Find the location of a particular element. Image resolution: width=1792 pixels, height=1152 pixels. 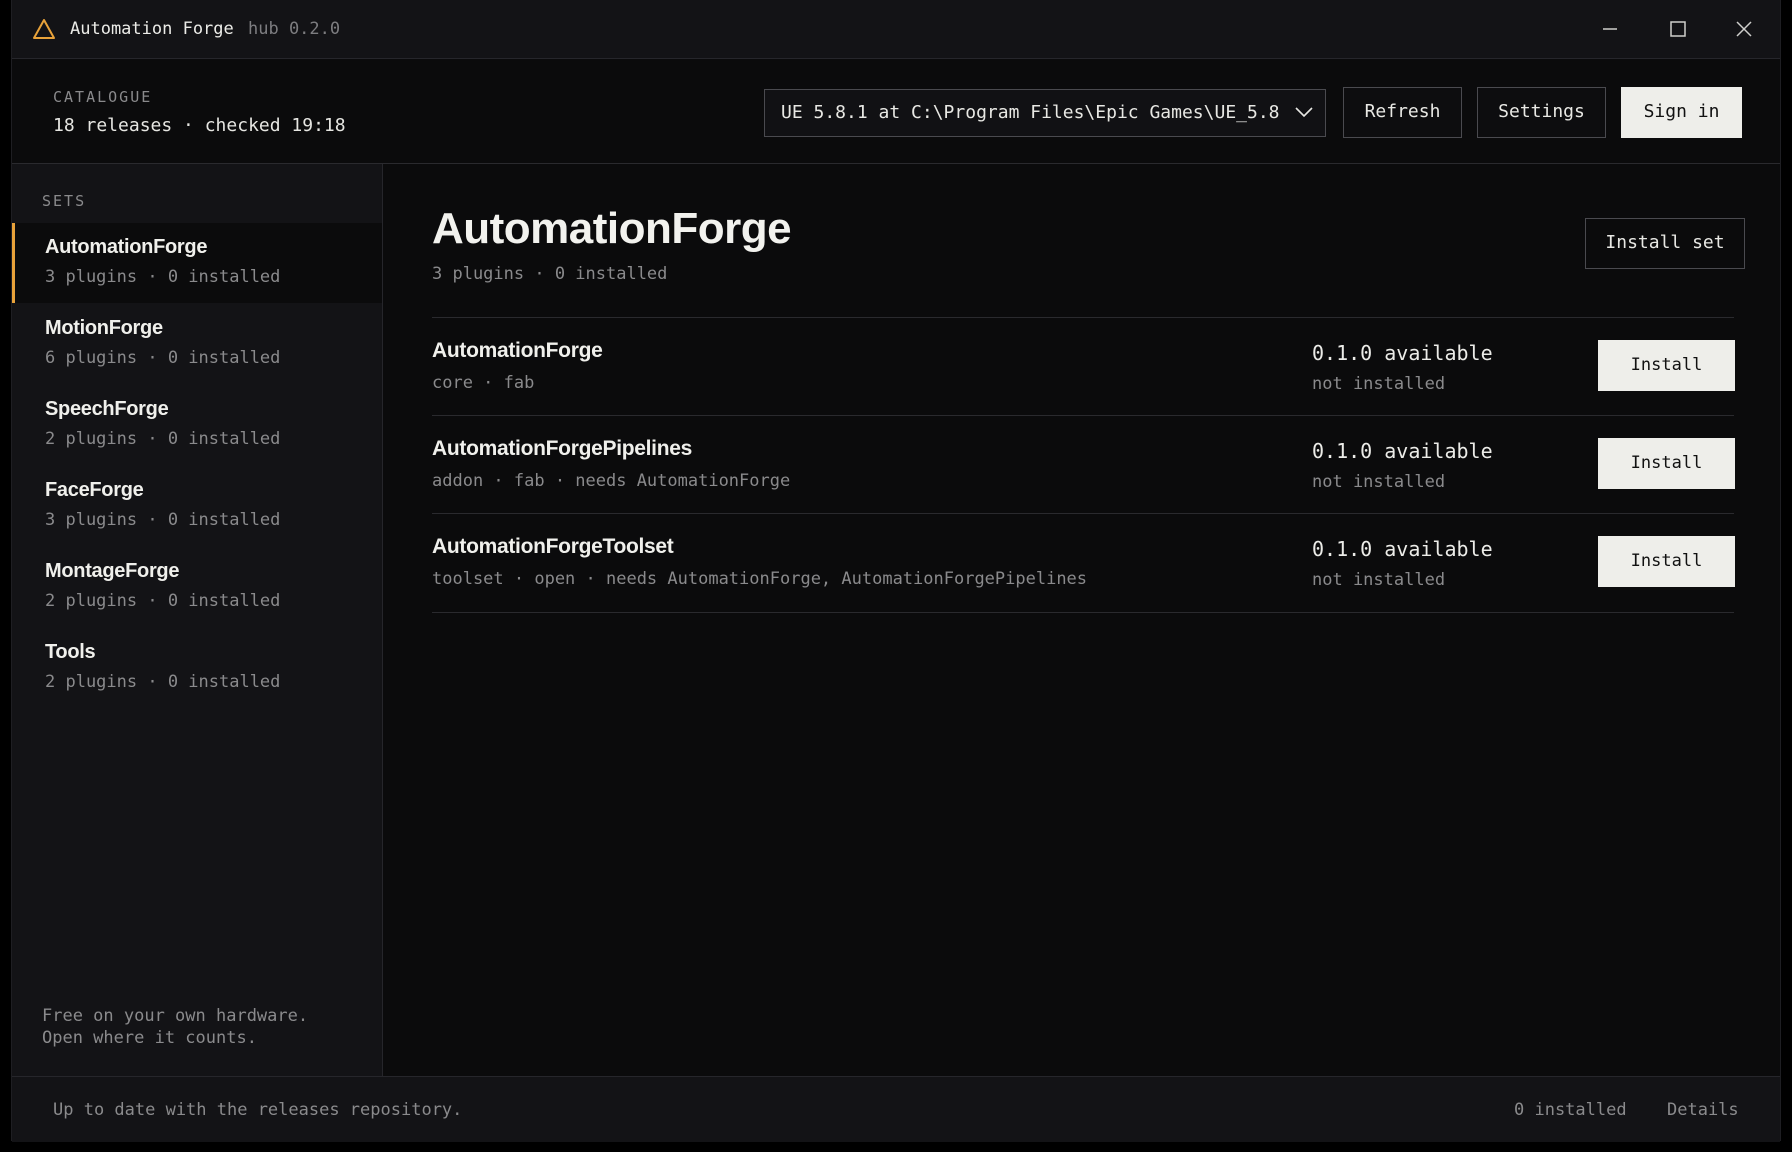

plugin-name: AutomationForgePipelines is located at coordinates (562, 448).